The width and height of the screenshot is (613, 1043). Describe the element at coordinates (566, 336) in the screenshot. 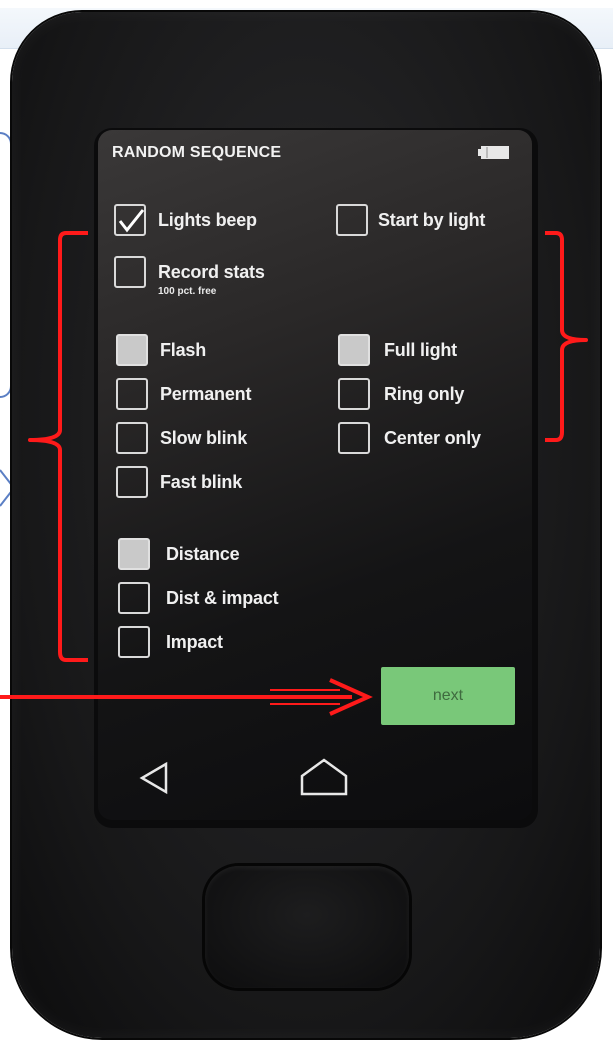

I see `right-bracket-icon` at that location.